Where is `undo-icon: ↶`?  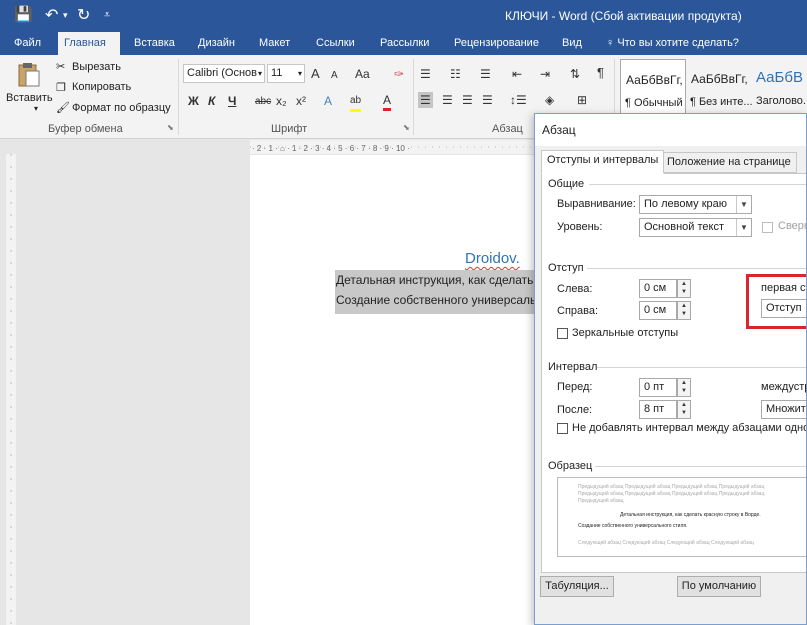 undo-icon: ↶ is located at coordinates (51, 15).